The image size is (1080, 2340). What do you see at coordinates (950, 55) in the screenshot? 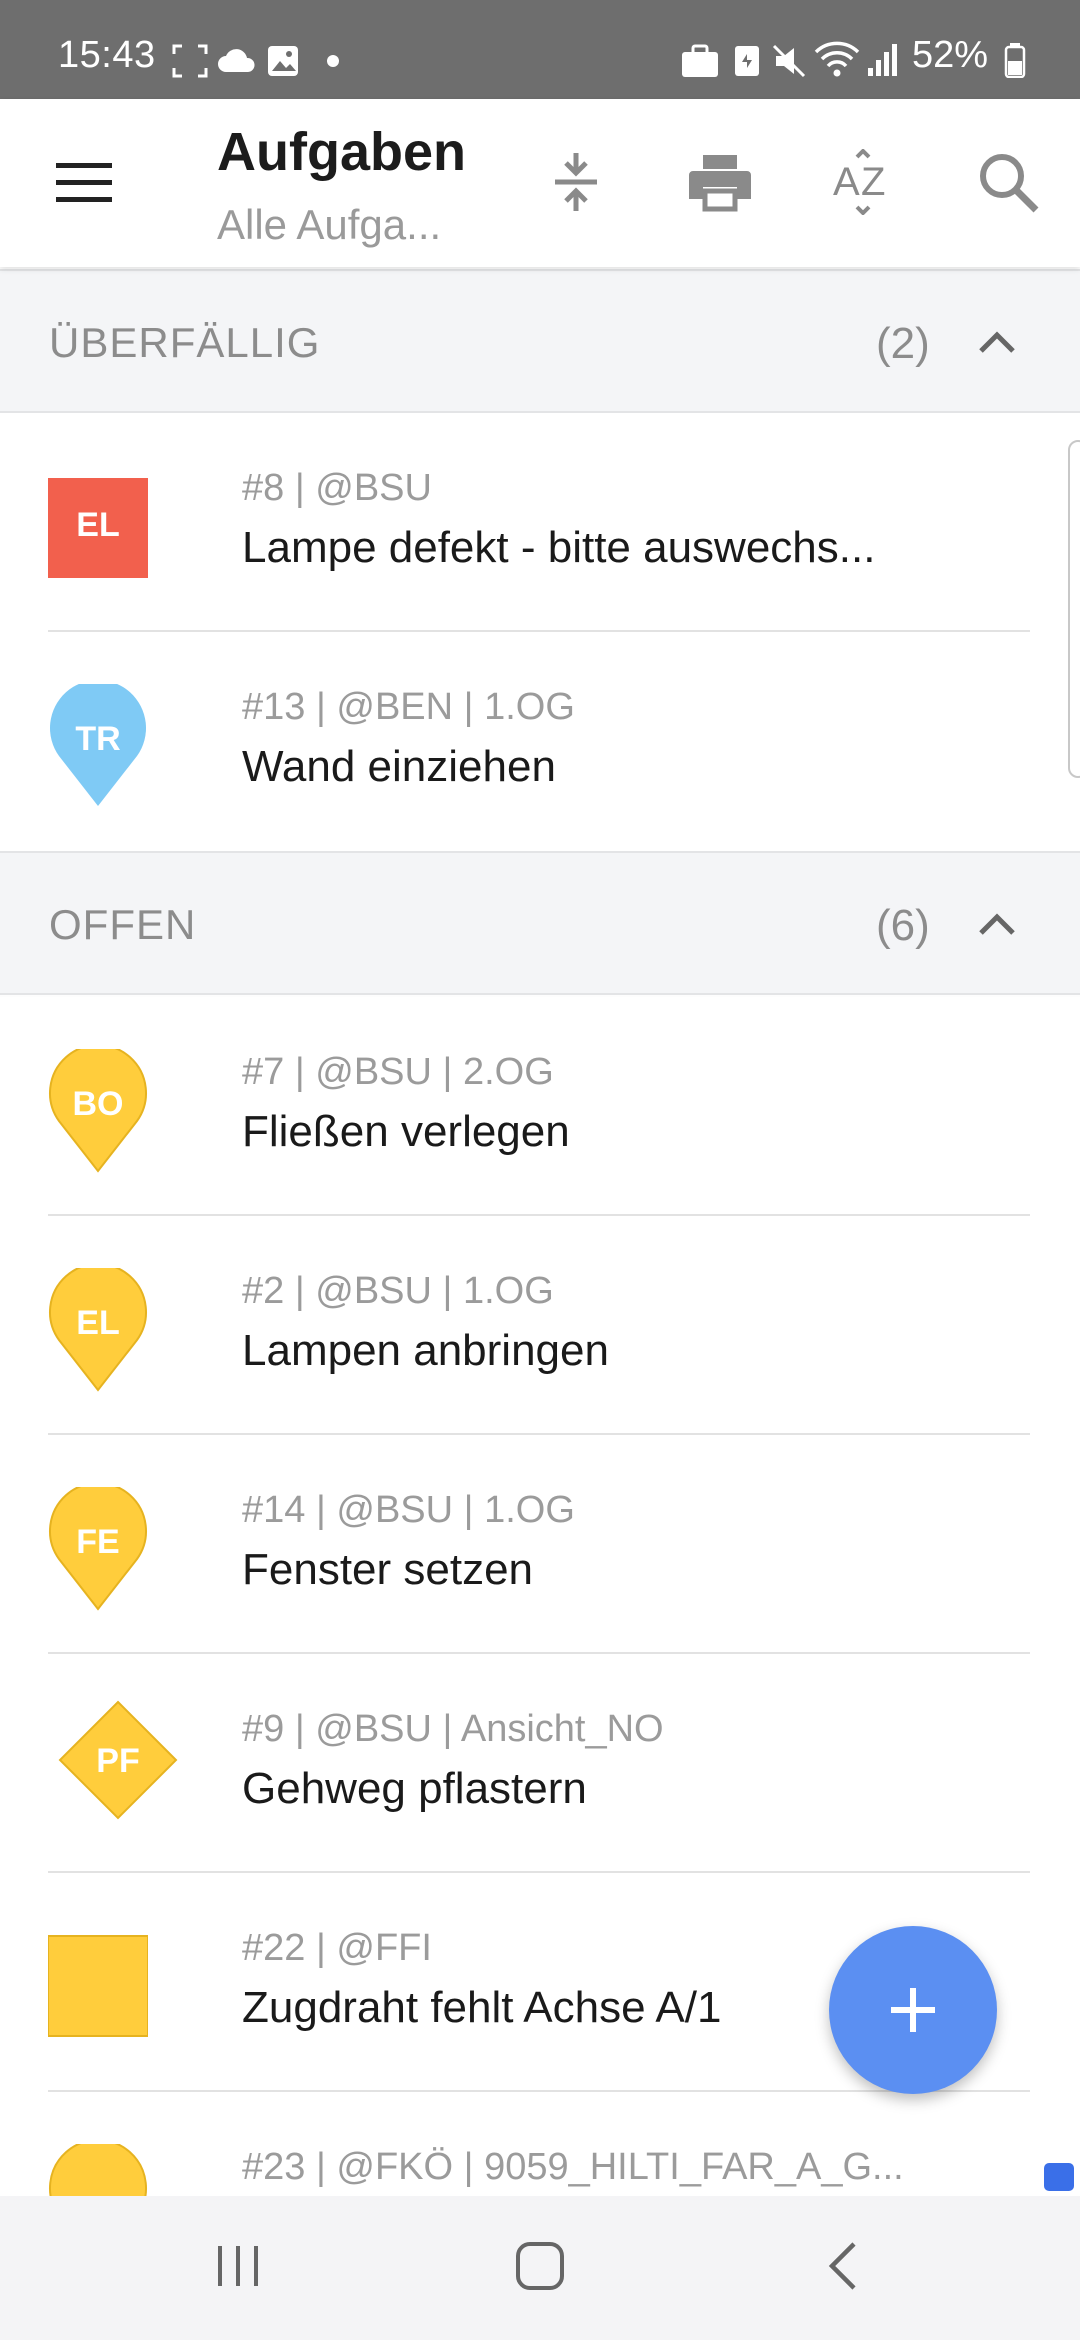
I see `battery-percent: 52%` at bounding box center [950, 55].